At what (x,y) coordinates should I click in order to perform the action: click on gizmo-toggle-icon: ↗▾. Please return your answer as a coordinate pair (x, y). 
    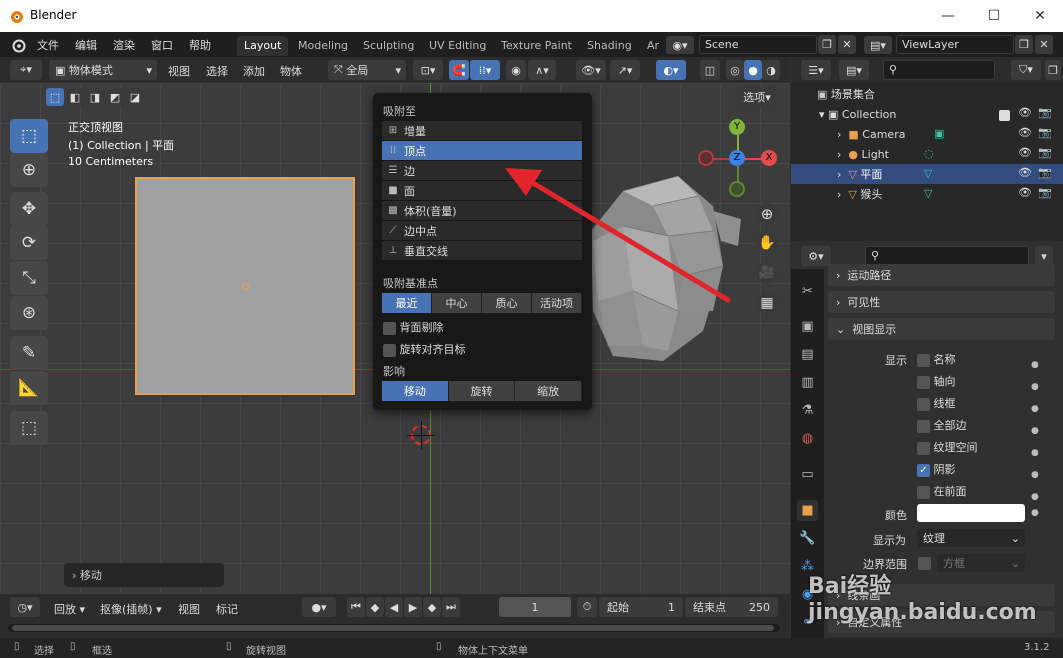
    Looking at the image, I should click on (625, 70).